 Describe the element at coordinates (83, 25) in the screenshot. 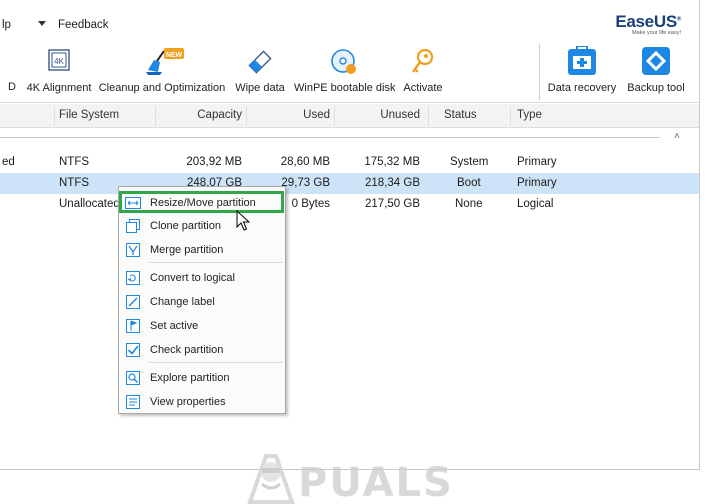

I see `menu-feedback: Feedback` at that location.